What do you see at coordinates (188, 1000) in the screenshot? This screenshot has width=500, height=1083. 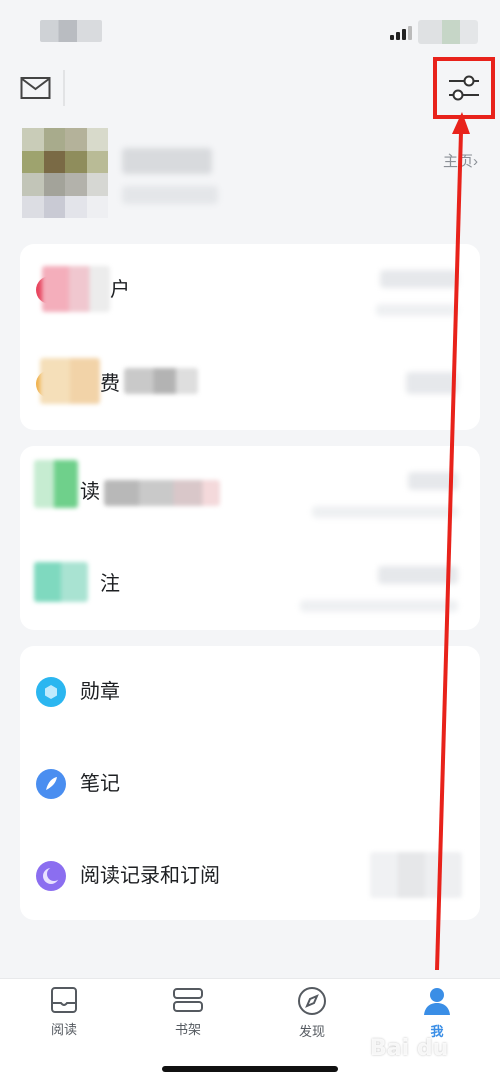 I see `bookshelf-icon` at bounding box center [188, 1000].